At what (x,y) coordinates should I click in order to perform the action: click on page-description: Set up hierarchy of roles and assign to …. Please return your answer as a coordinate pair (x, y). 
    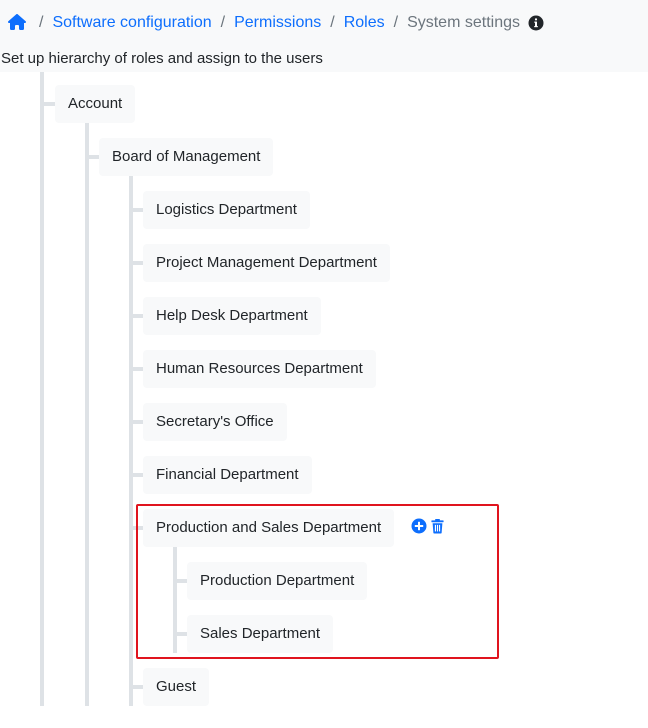
    Looking at the image, I should click on (324, 59).